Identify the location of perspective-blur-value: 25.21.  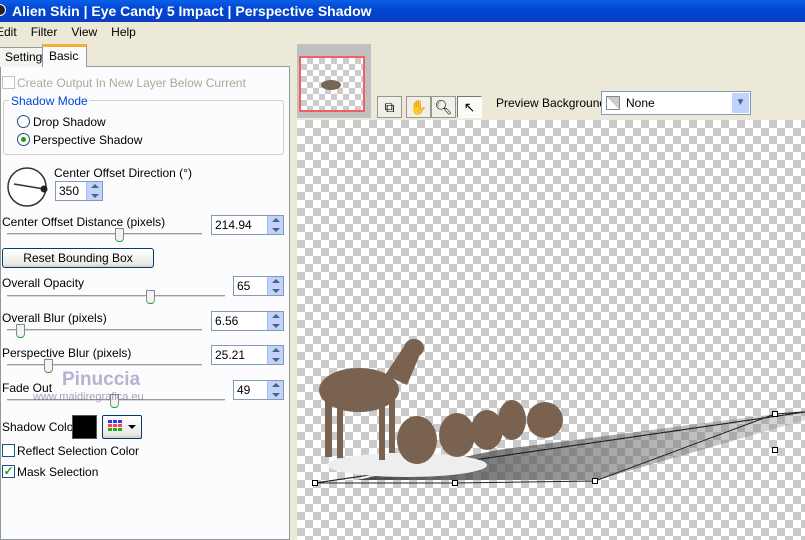
(230, 355).